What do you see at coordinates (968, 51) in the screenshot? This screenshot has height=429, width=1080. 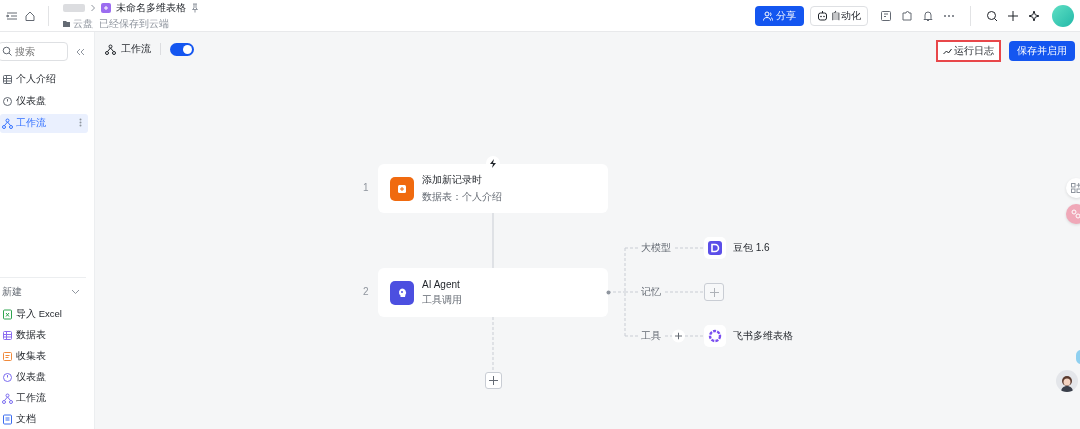 I see `run-log-button: 运行日志` at bounding box center [968, 51].